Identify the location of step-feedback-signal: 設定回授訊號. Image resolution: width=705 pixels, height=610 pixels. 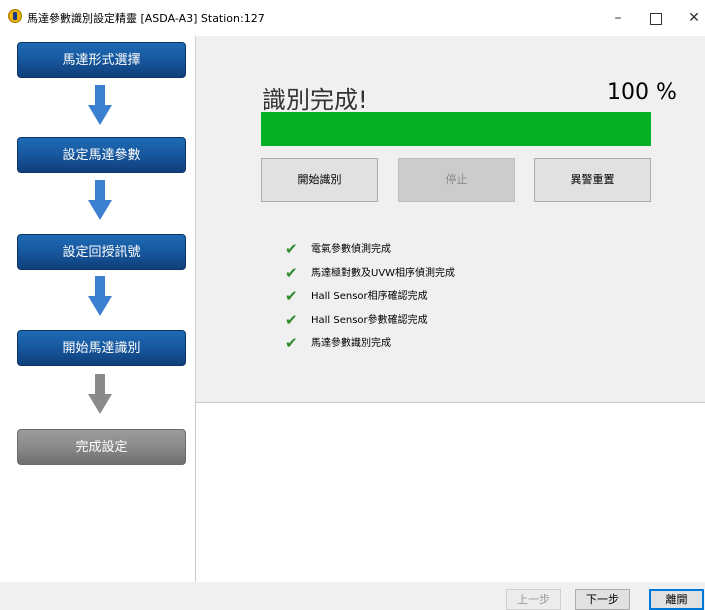
(101, 252).